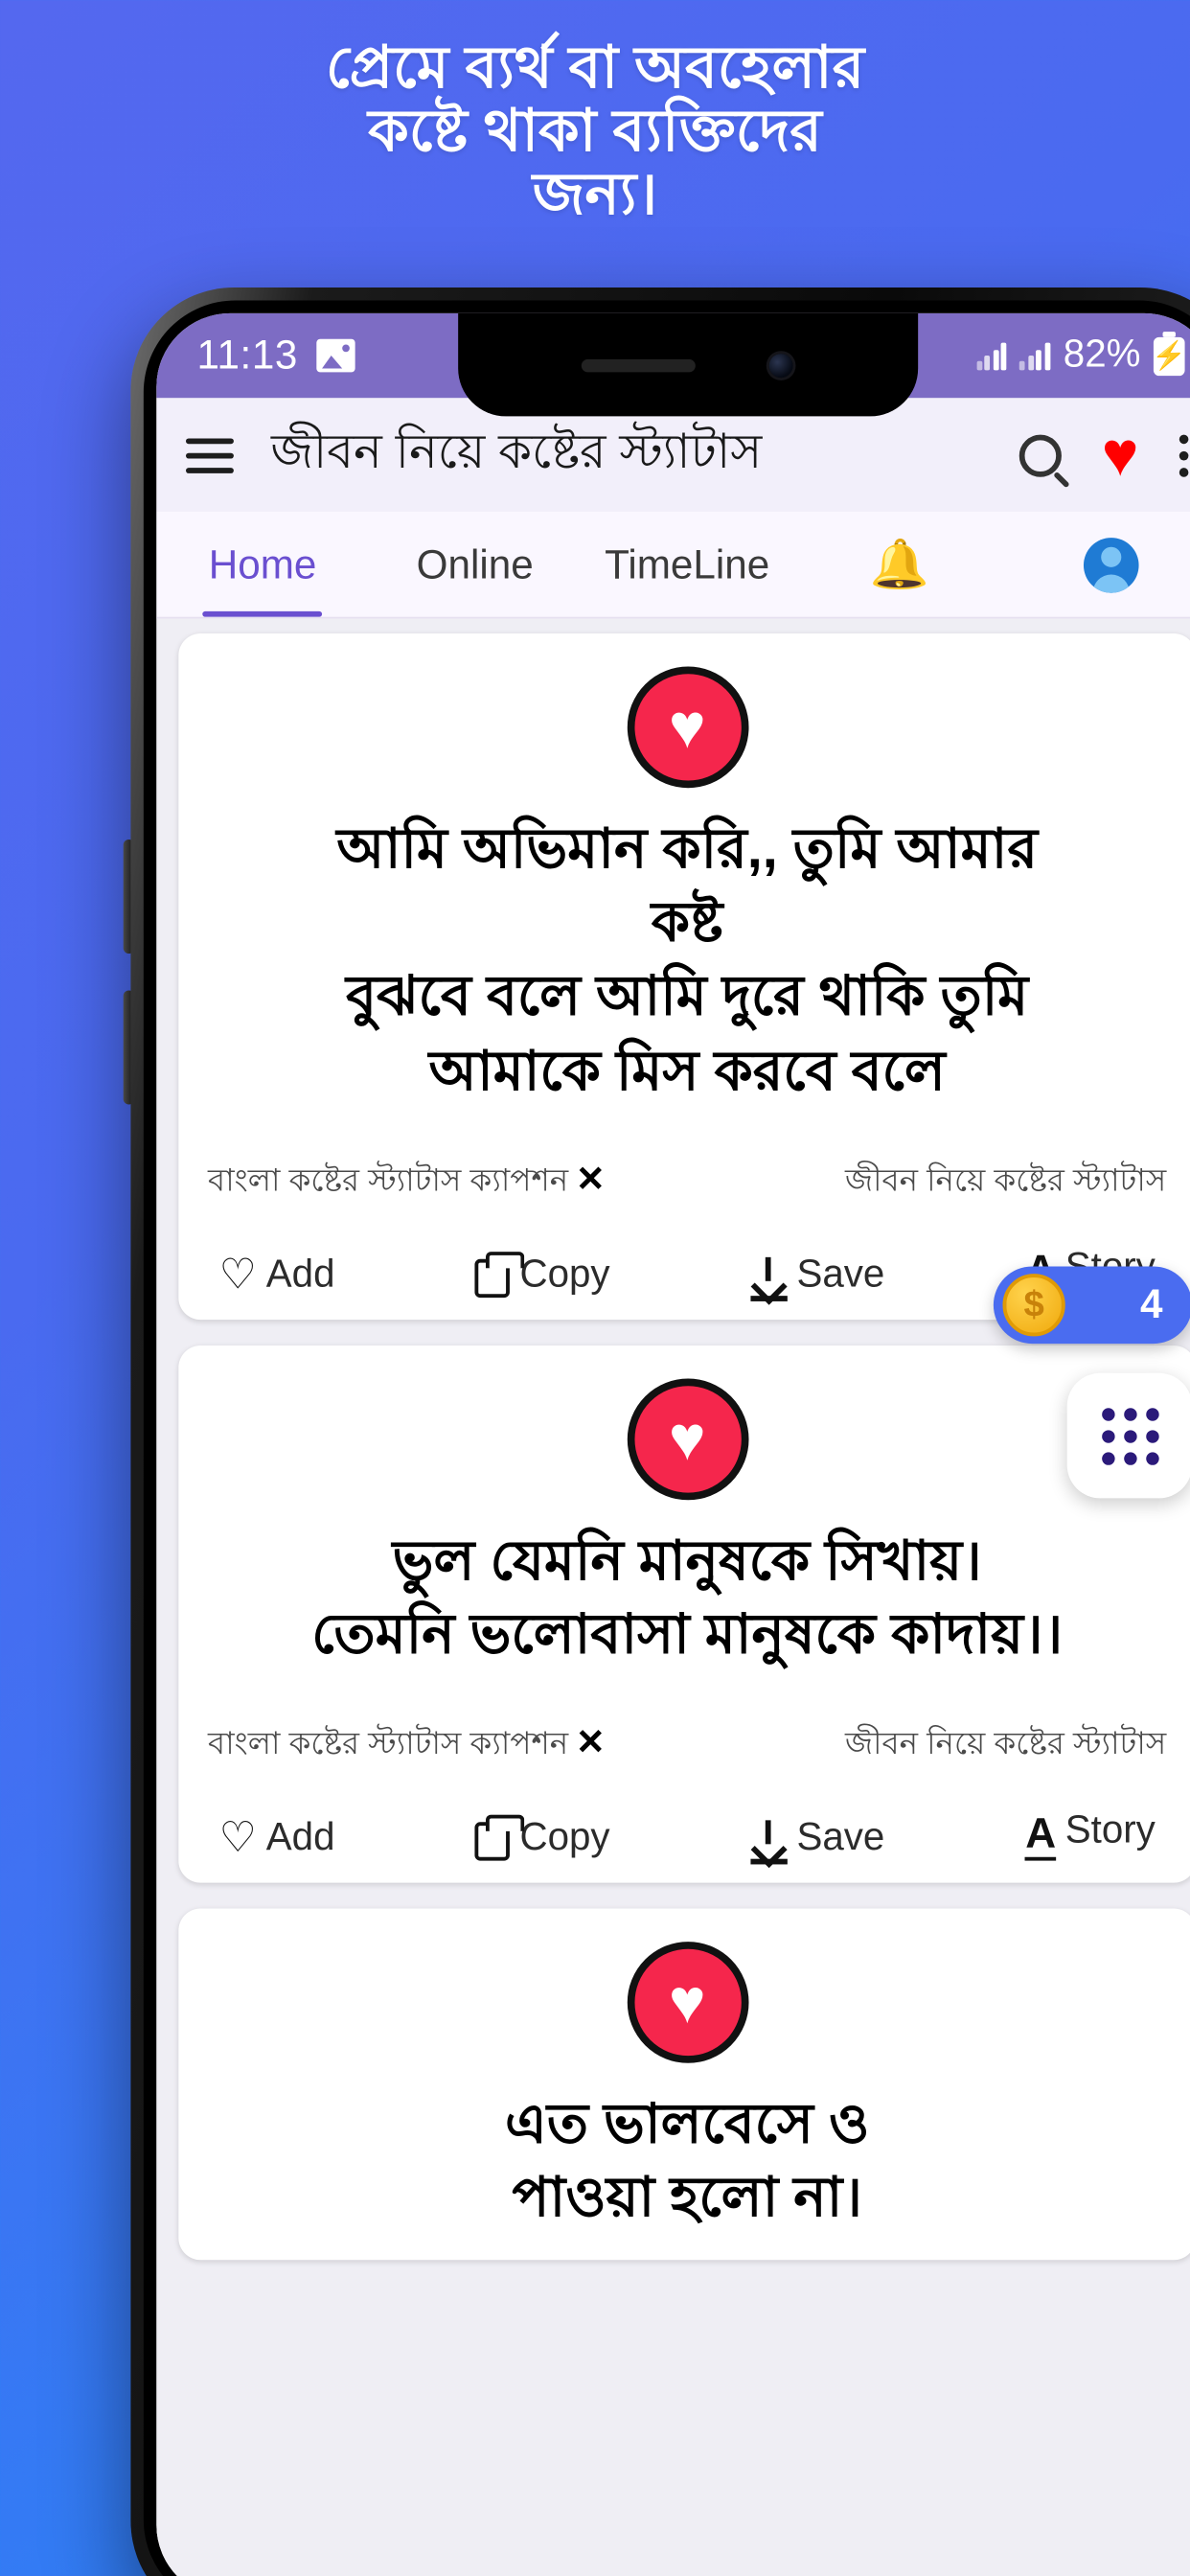 The width and height of the screenshot is (1190, 2576). What do you see at coordinates (595, 67) in the screenshot?
I see `promo-line-1: প্রেমে ব্যর্থ বা অবহেলার` at bounding box center [595, 67].